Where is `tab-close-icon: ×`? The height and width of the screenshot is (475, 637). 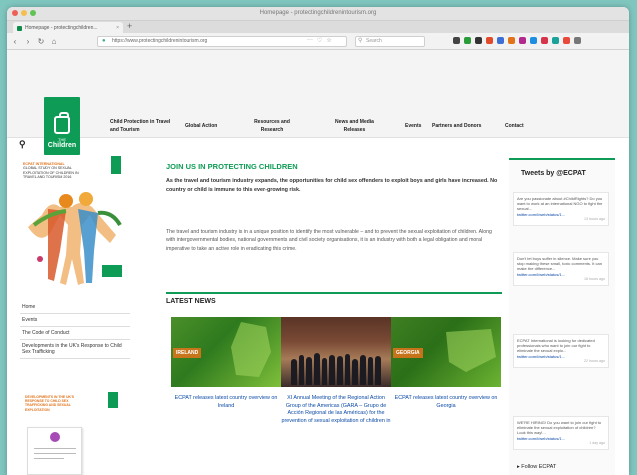 tab-close-icon: × is located at coordinates (117, 28).